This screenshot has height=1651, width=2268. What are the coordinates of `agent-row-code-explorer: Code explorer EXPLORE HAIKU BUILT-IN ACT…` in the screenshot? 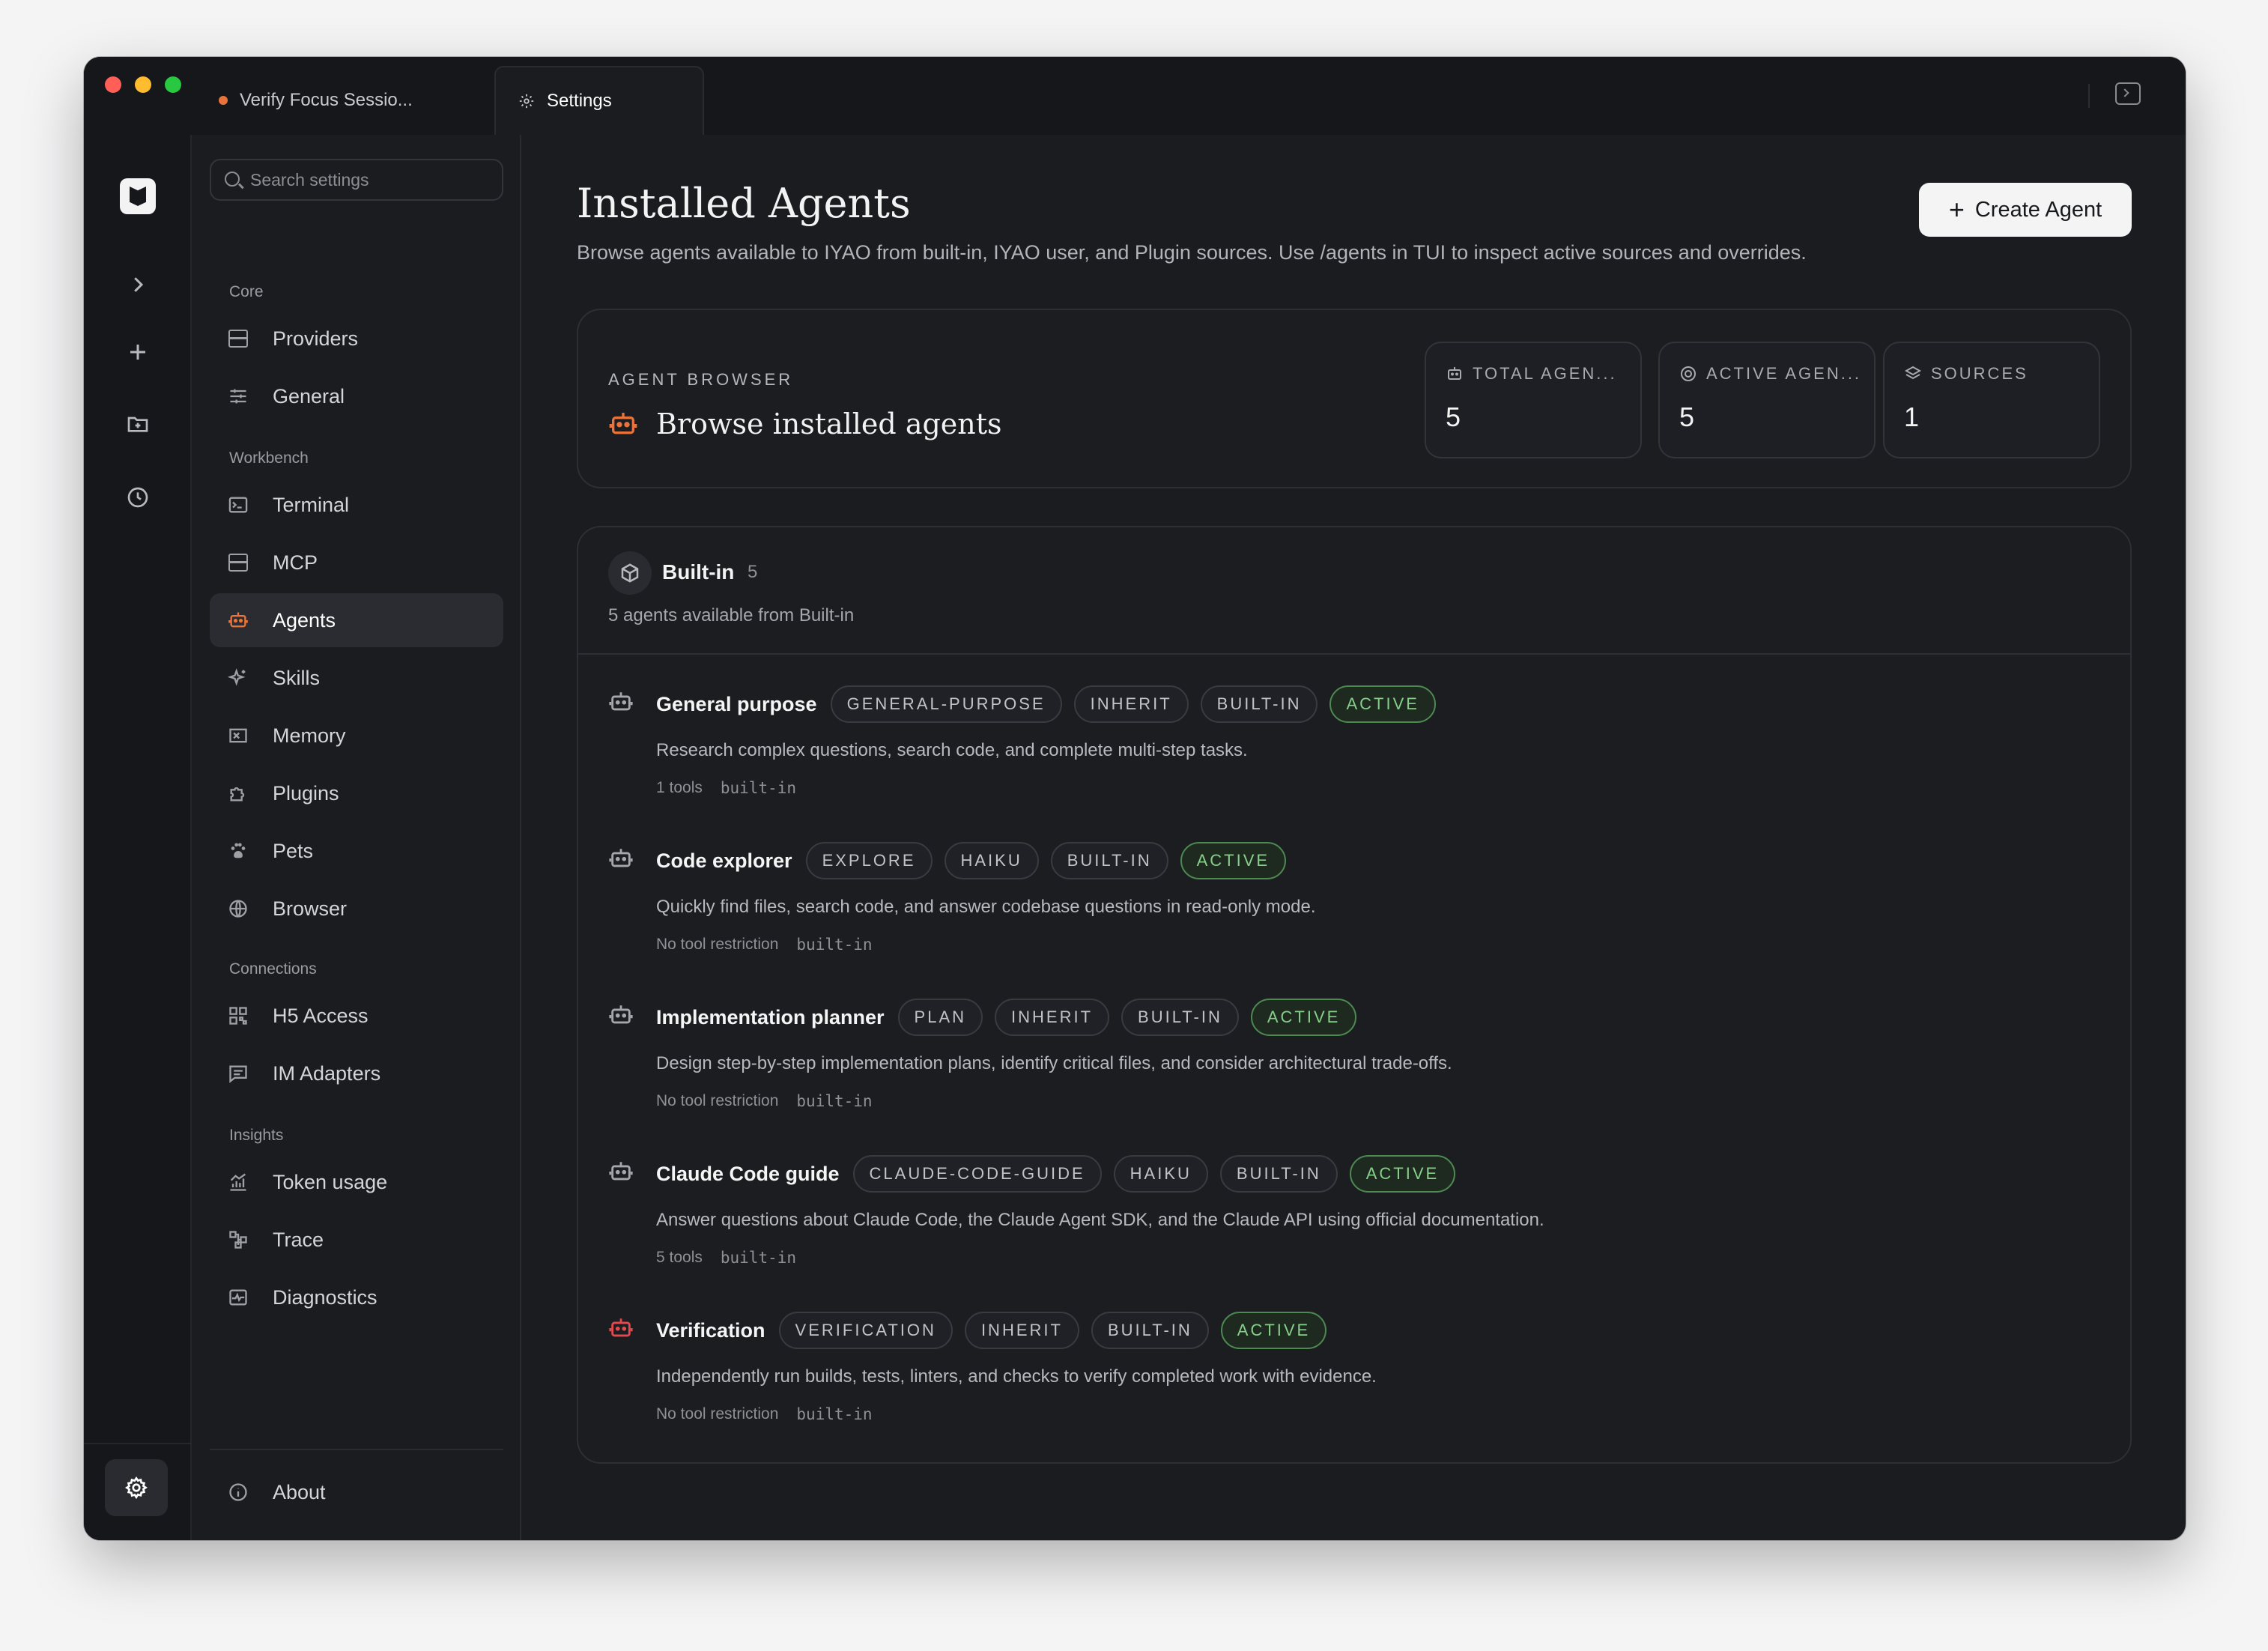 It's located at (1354, 916).